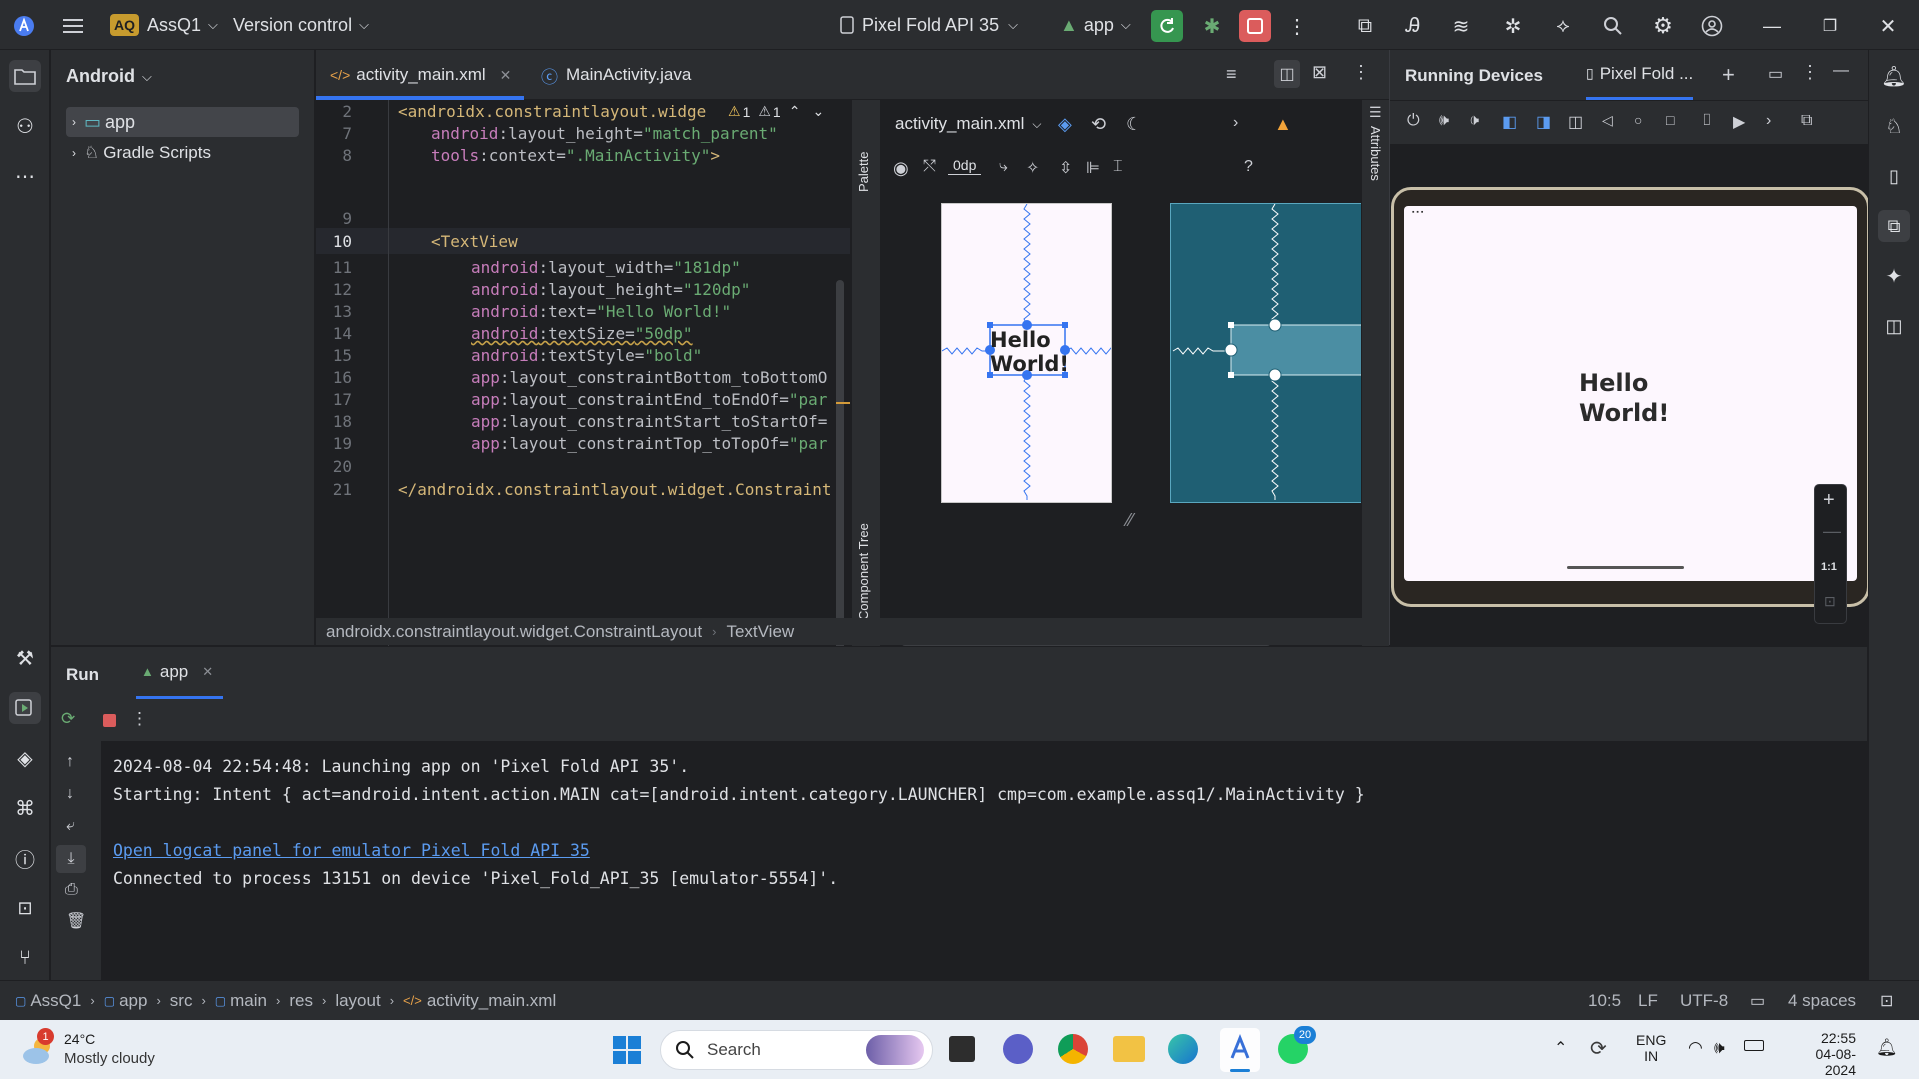 This screenshot has height=1079, width=1919. I want to click on project-switcher: AQ AssQ1 ⌵, so click(164, 25).